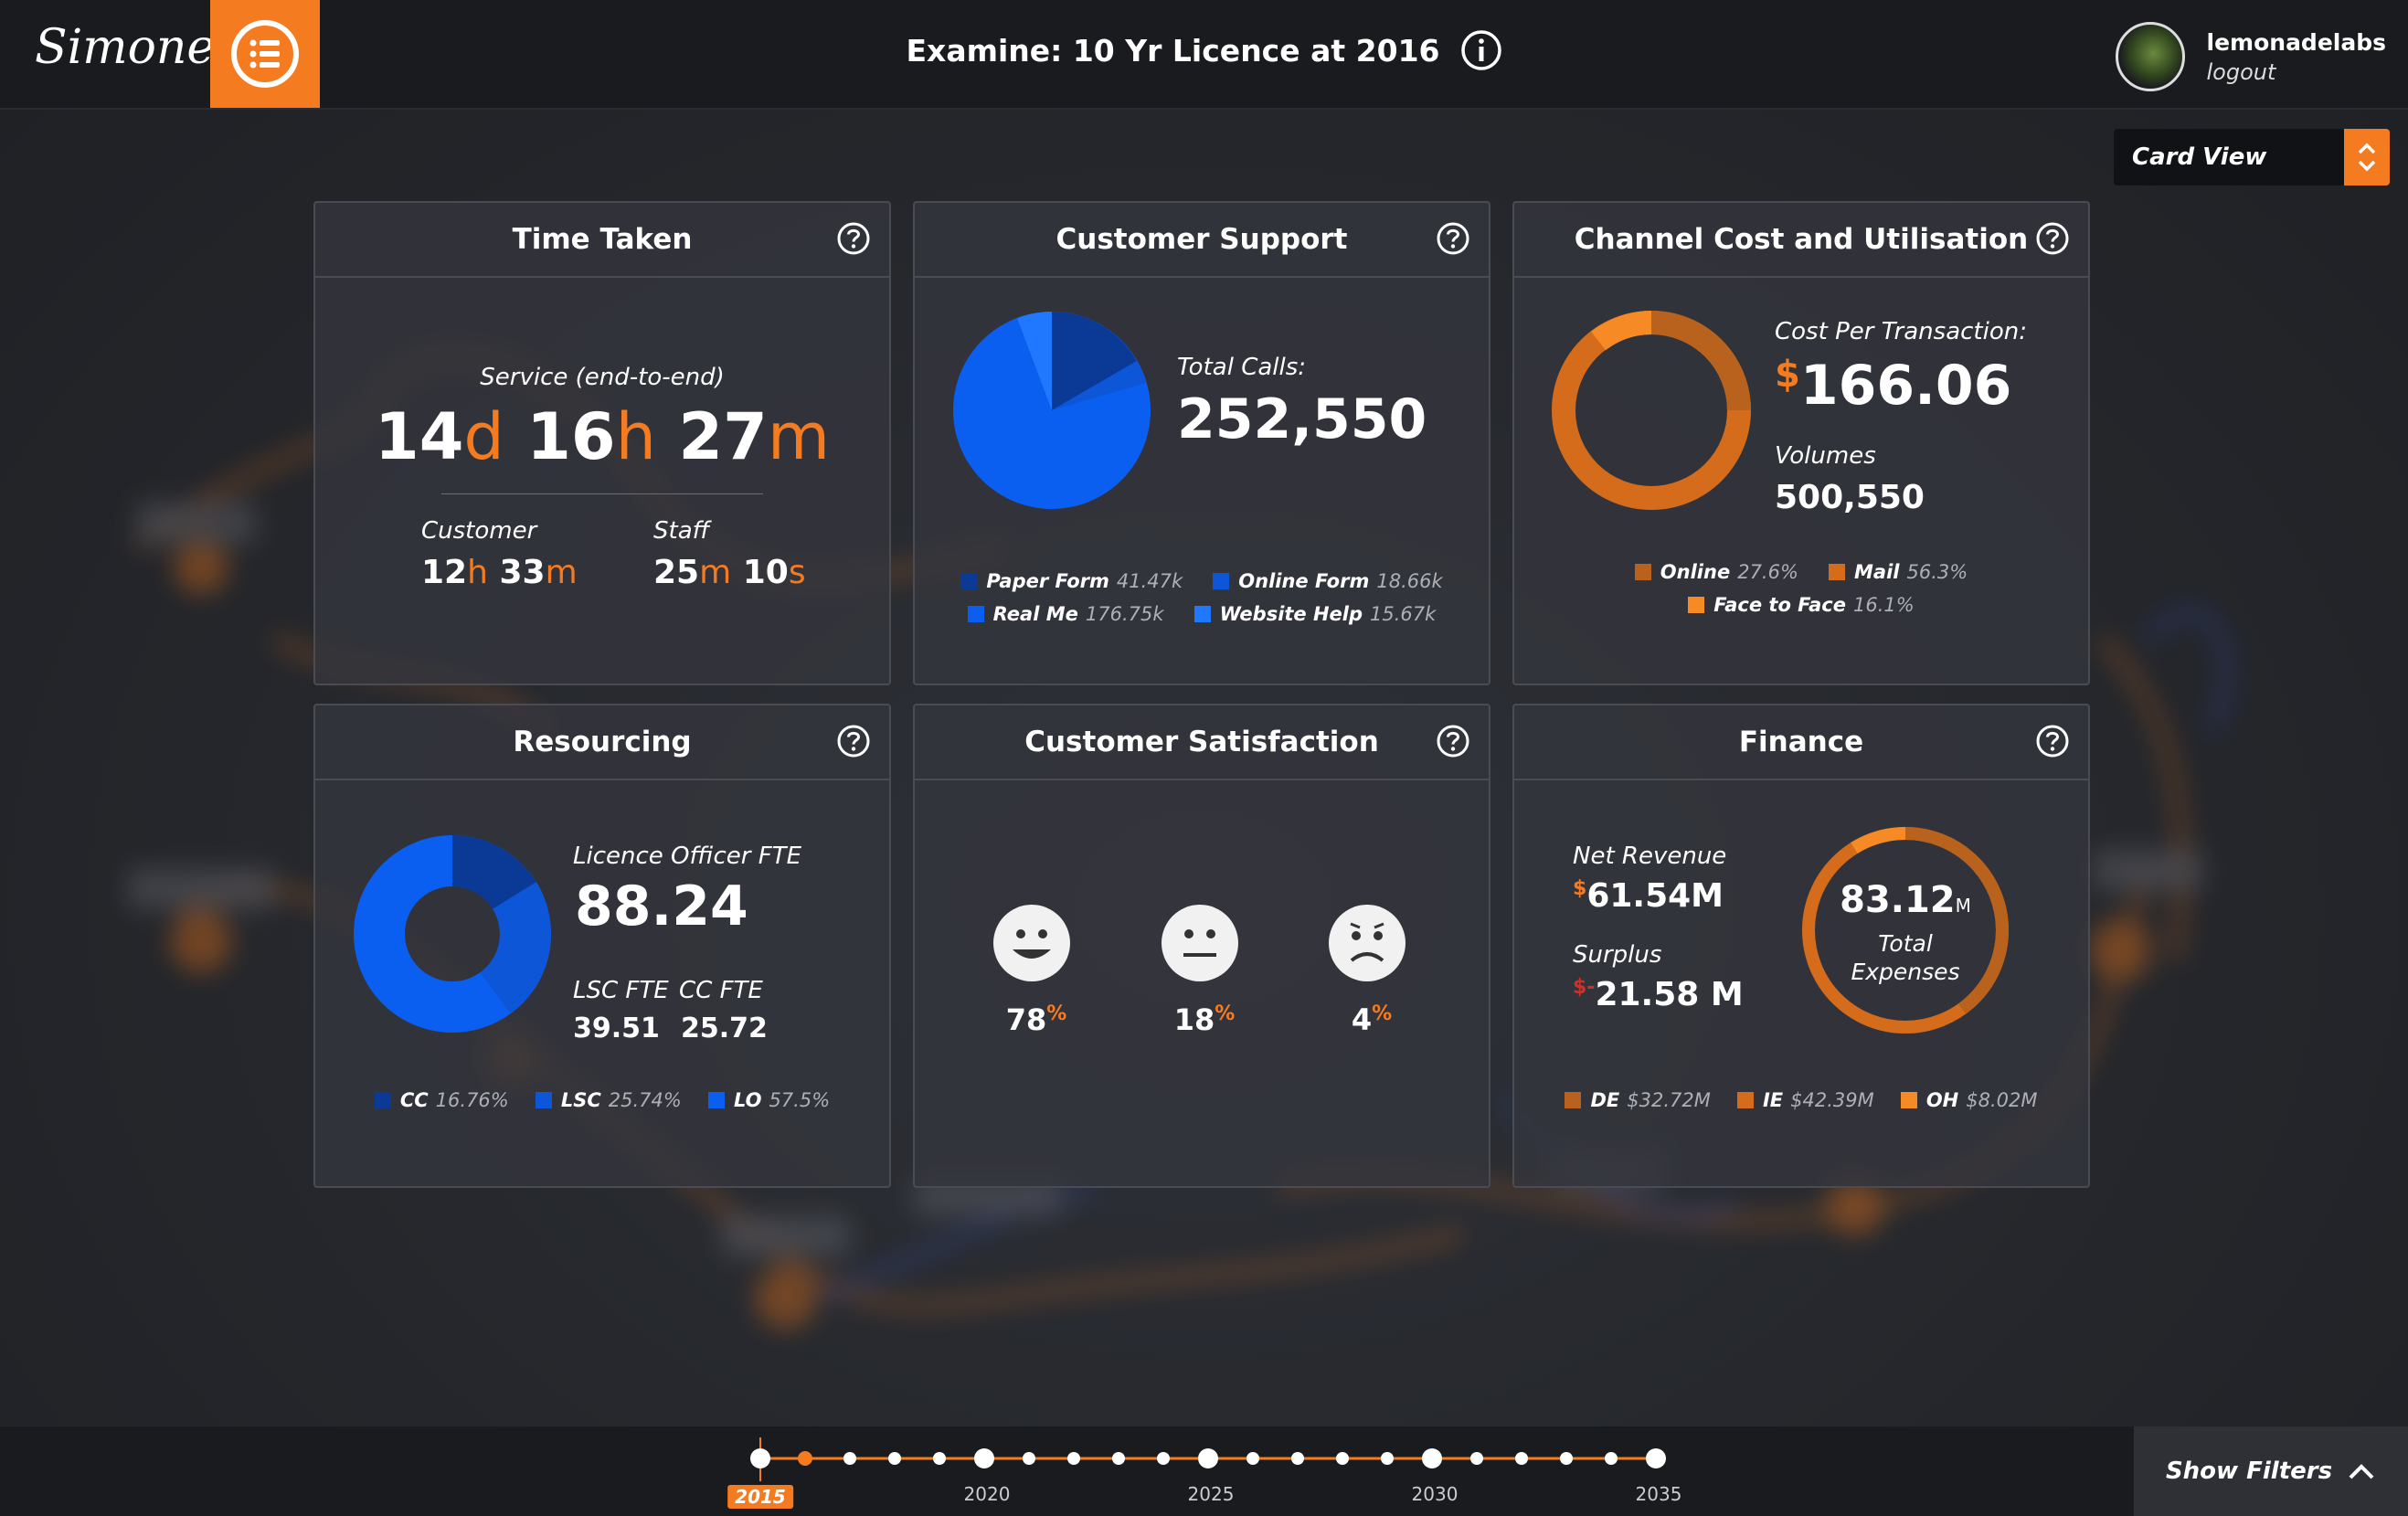 The height and width of the screenshot is (1516, 2408). I want to click on donut-segment-oh, so click(1879, 840).